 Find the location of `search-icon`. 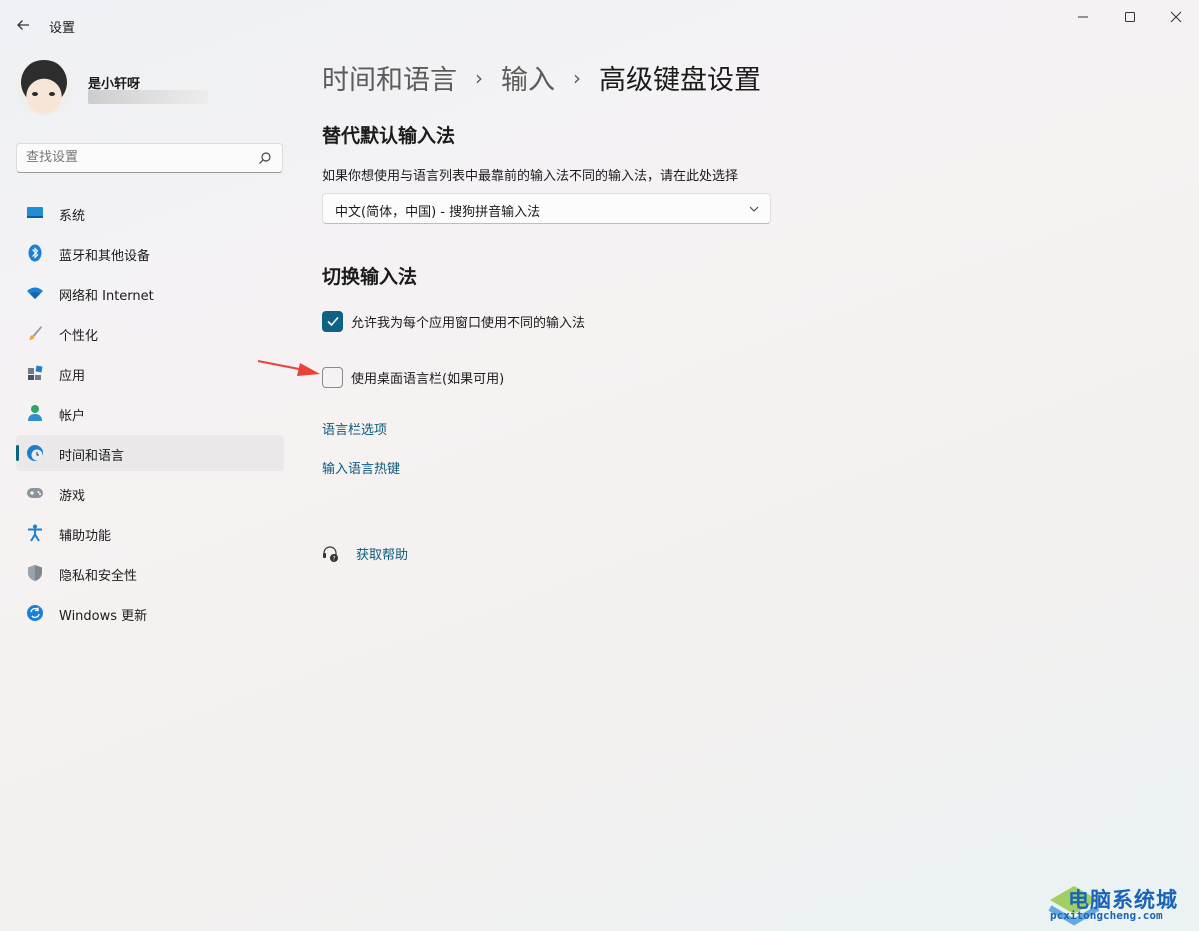

search-icon is located at coordinates (265, 158).